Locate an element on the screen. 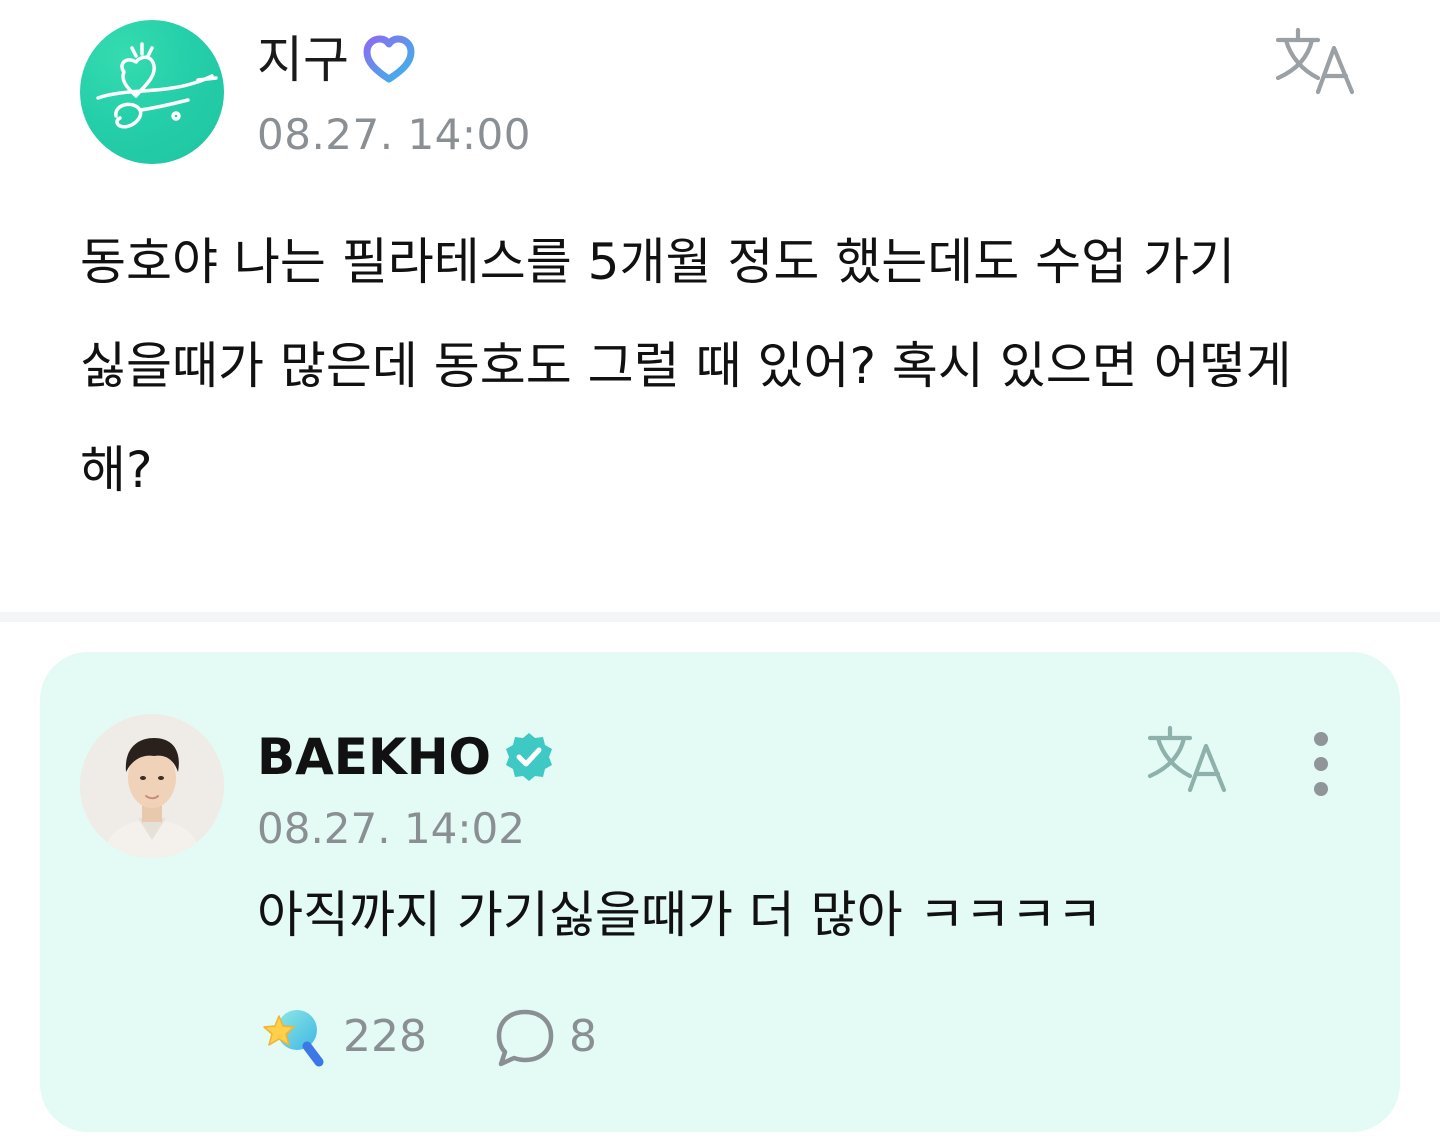 The width and height of the screenshot is (1440, 1146). artist-name-row: BAEKHO is located at coordinates (406, 757).